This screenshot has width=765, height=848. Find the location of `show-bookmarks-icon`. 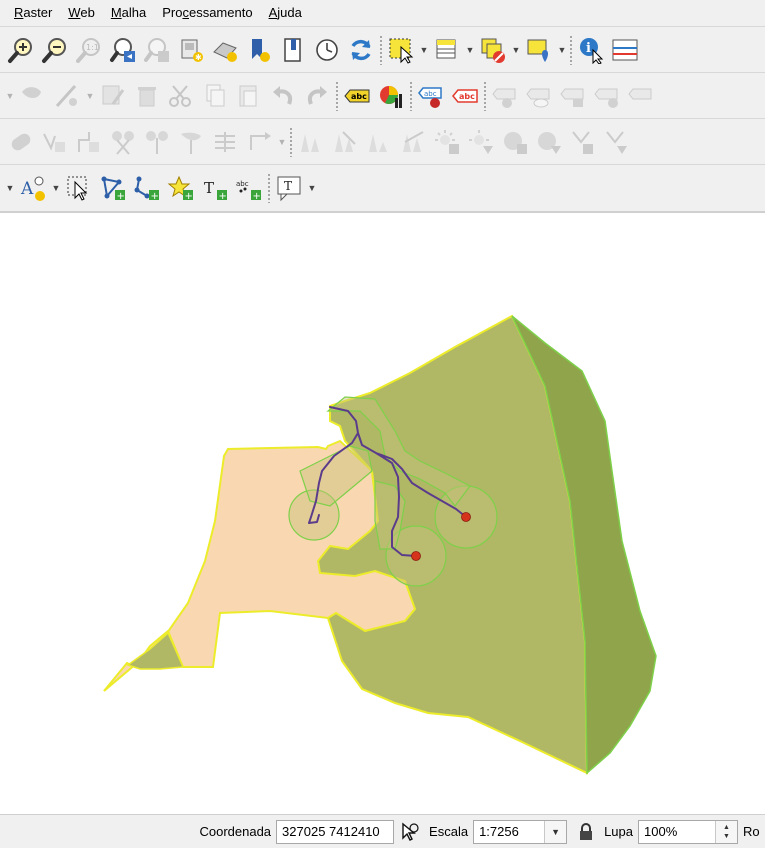

show-bookmarks-icon is located at coordinates (225, 51).